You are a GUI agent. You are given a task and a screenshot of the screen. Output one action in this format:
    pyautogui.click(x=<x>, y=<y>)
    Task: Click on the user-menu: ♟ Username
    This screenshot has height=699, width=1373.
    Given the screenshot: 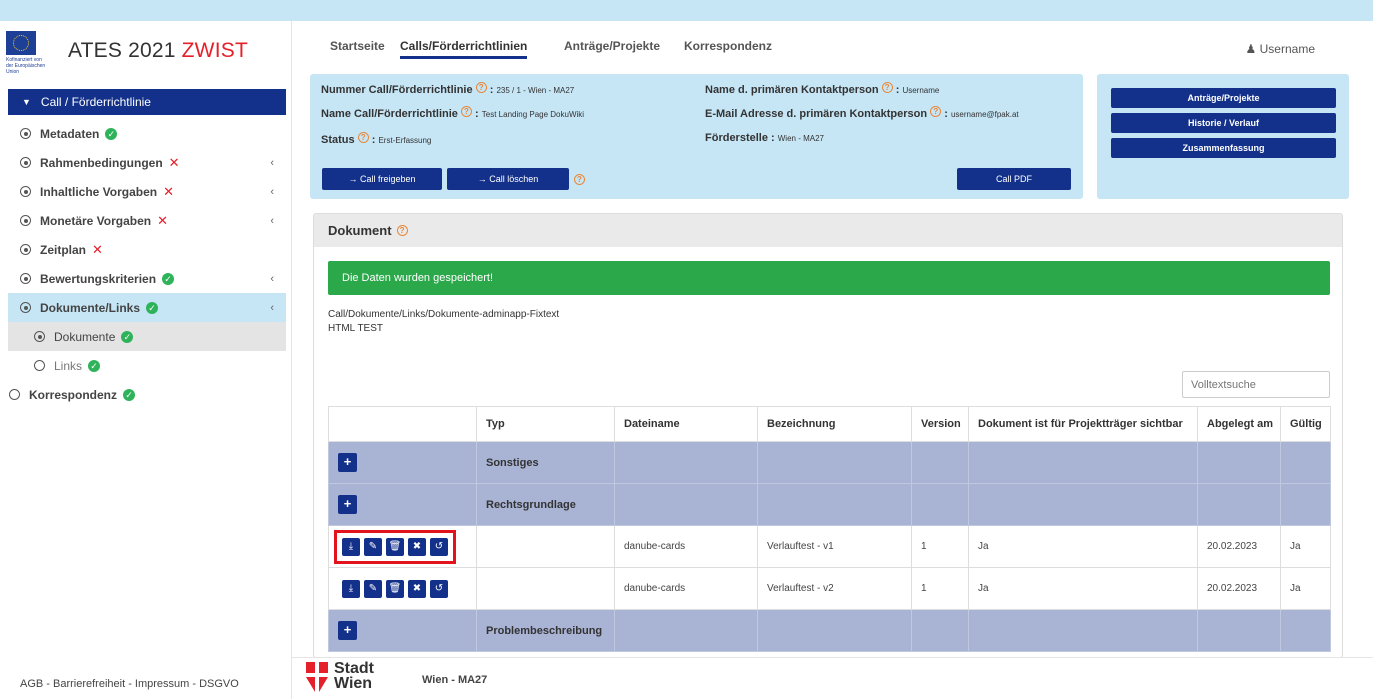 What is the action you would take?
    pyautogui.click(x=1280, y=49)
    